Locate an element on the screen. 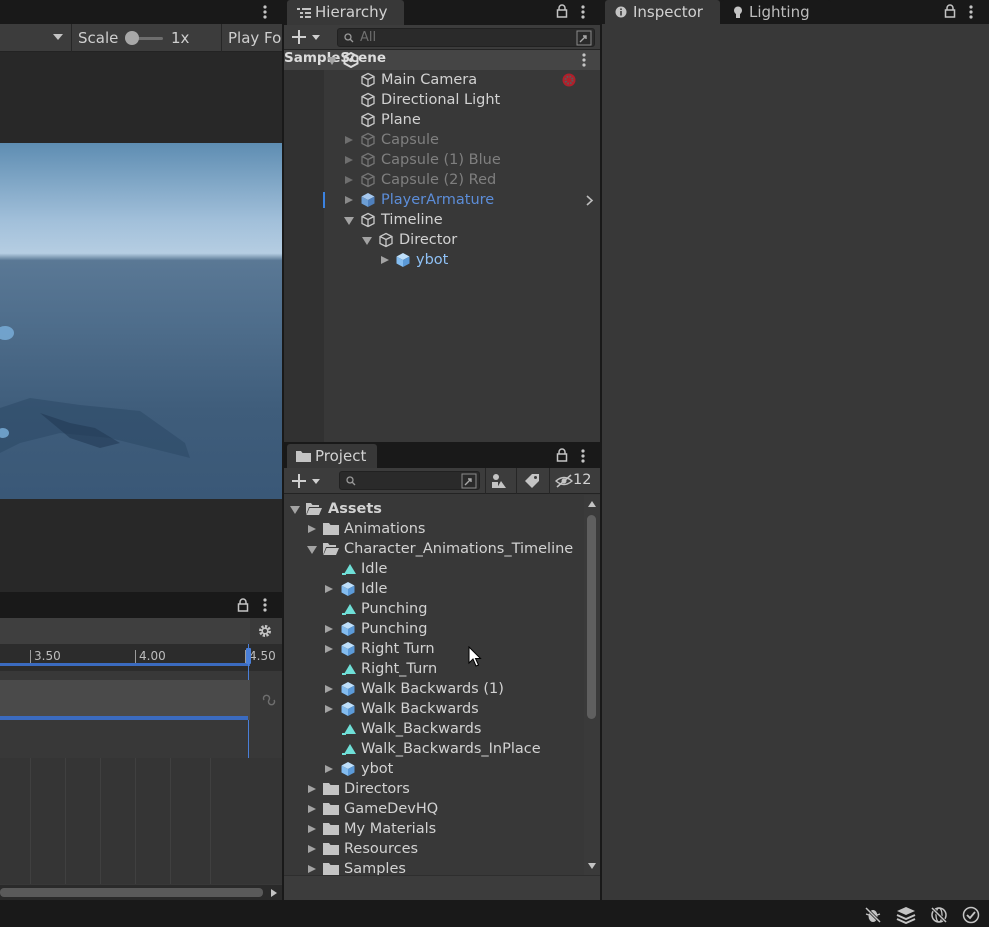  scale-slider-thumb is located at coordinates (132, 38).